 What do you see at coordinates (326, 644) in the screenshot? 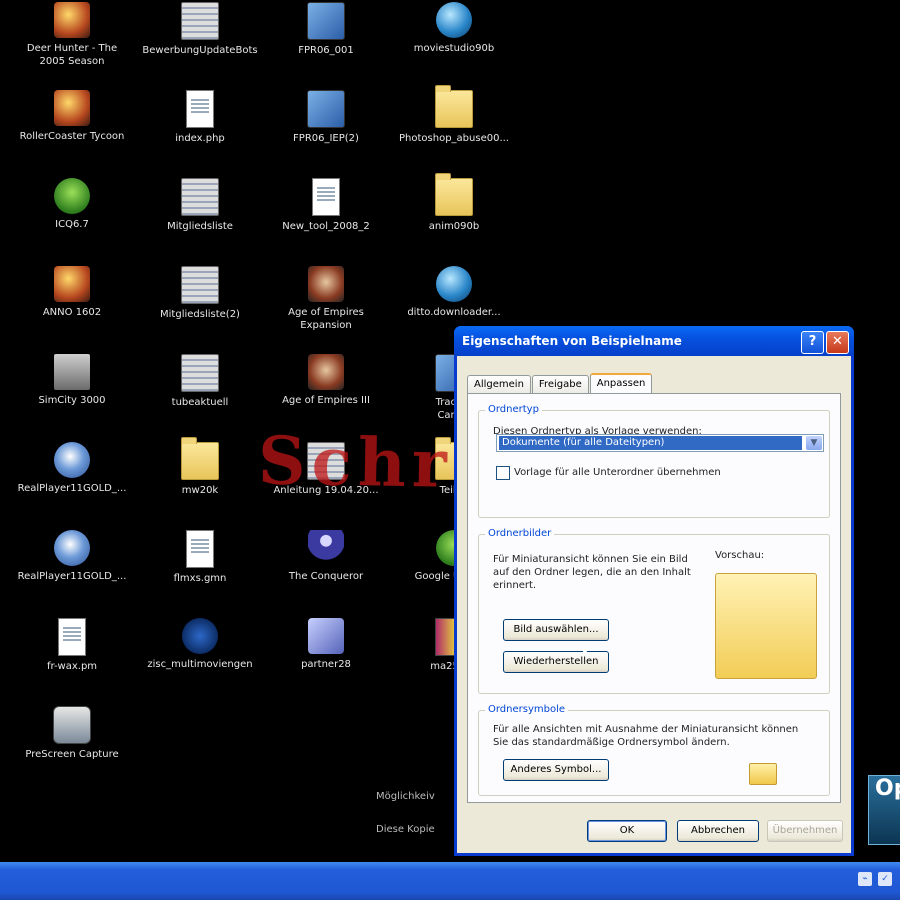
I see `desktop-icon: partner28` at bounding box center [326, 644].